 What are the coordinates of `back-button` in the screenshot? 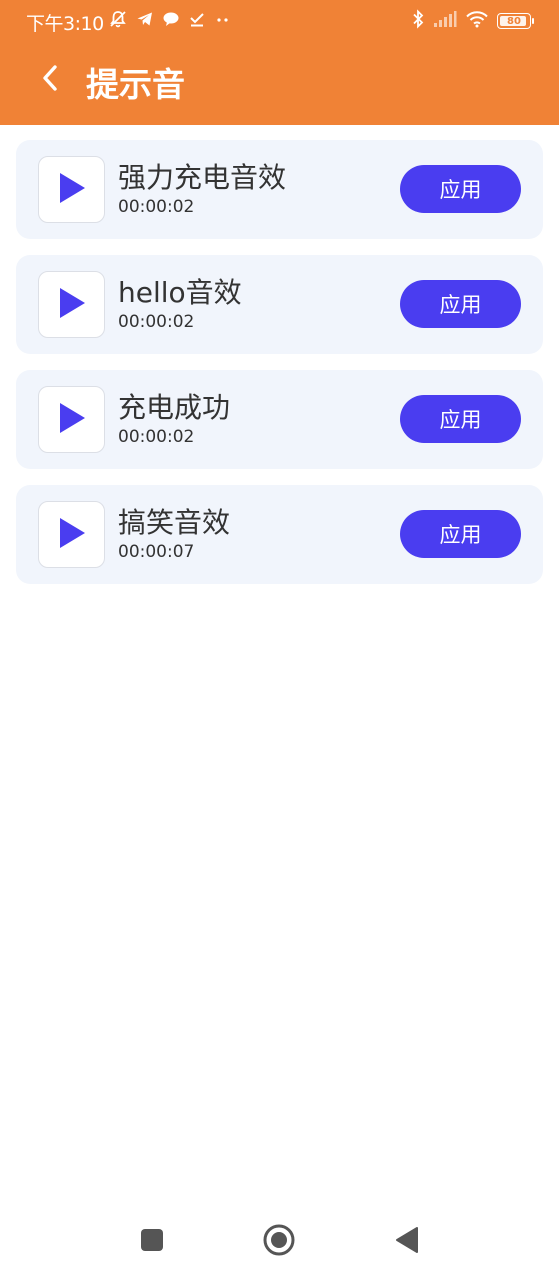 It's located at (50, 80).